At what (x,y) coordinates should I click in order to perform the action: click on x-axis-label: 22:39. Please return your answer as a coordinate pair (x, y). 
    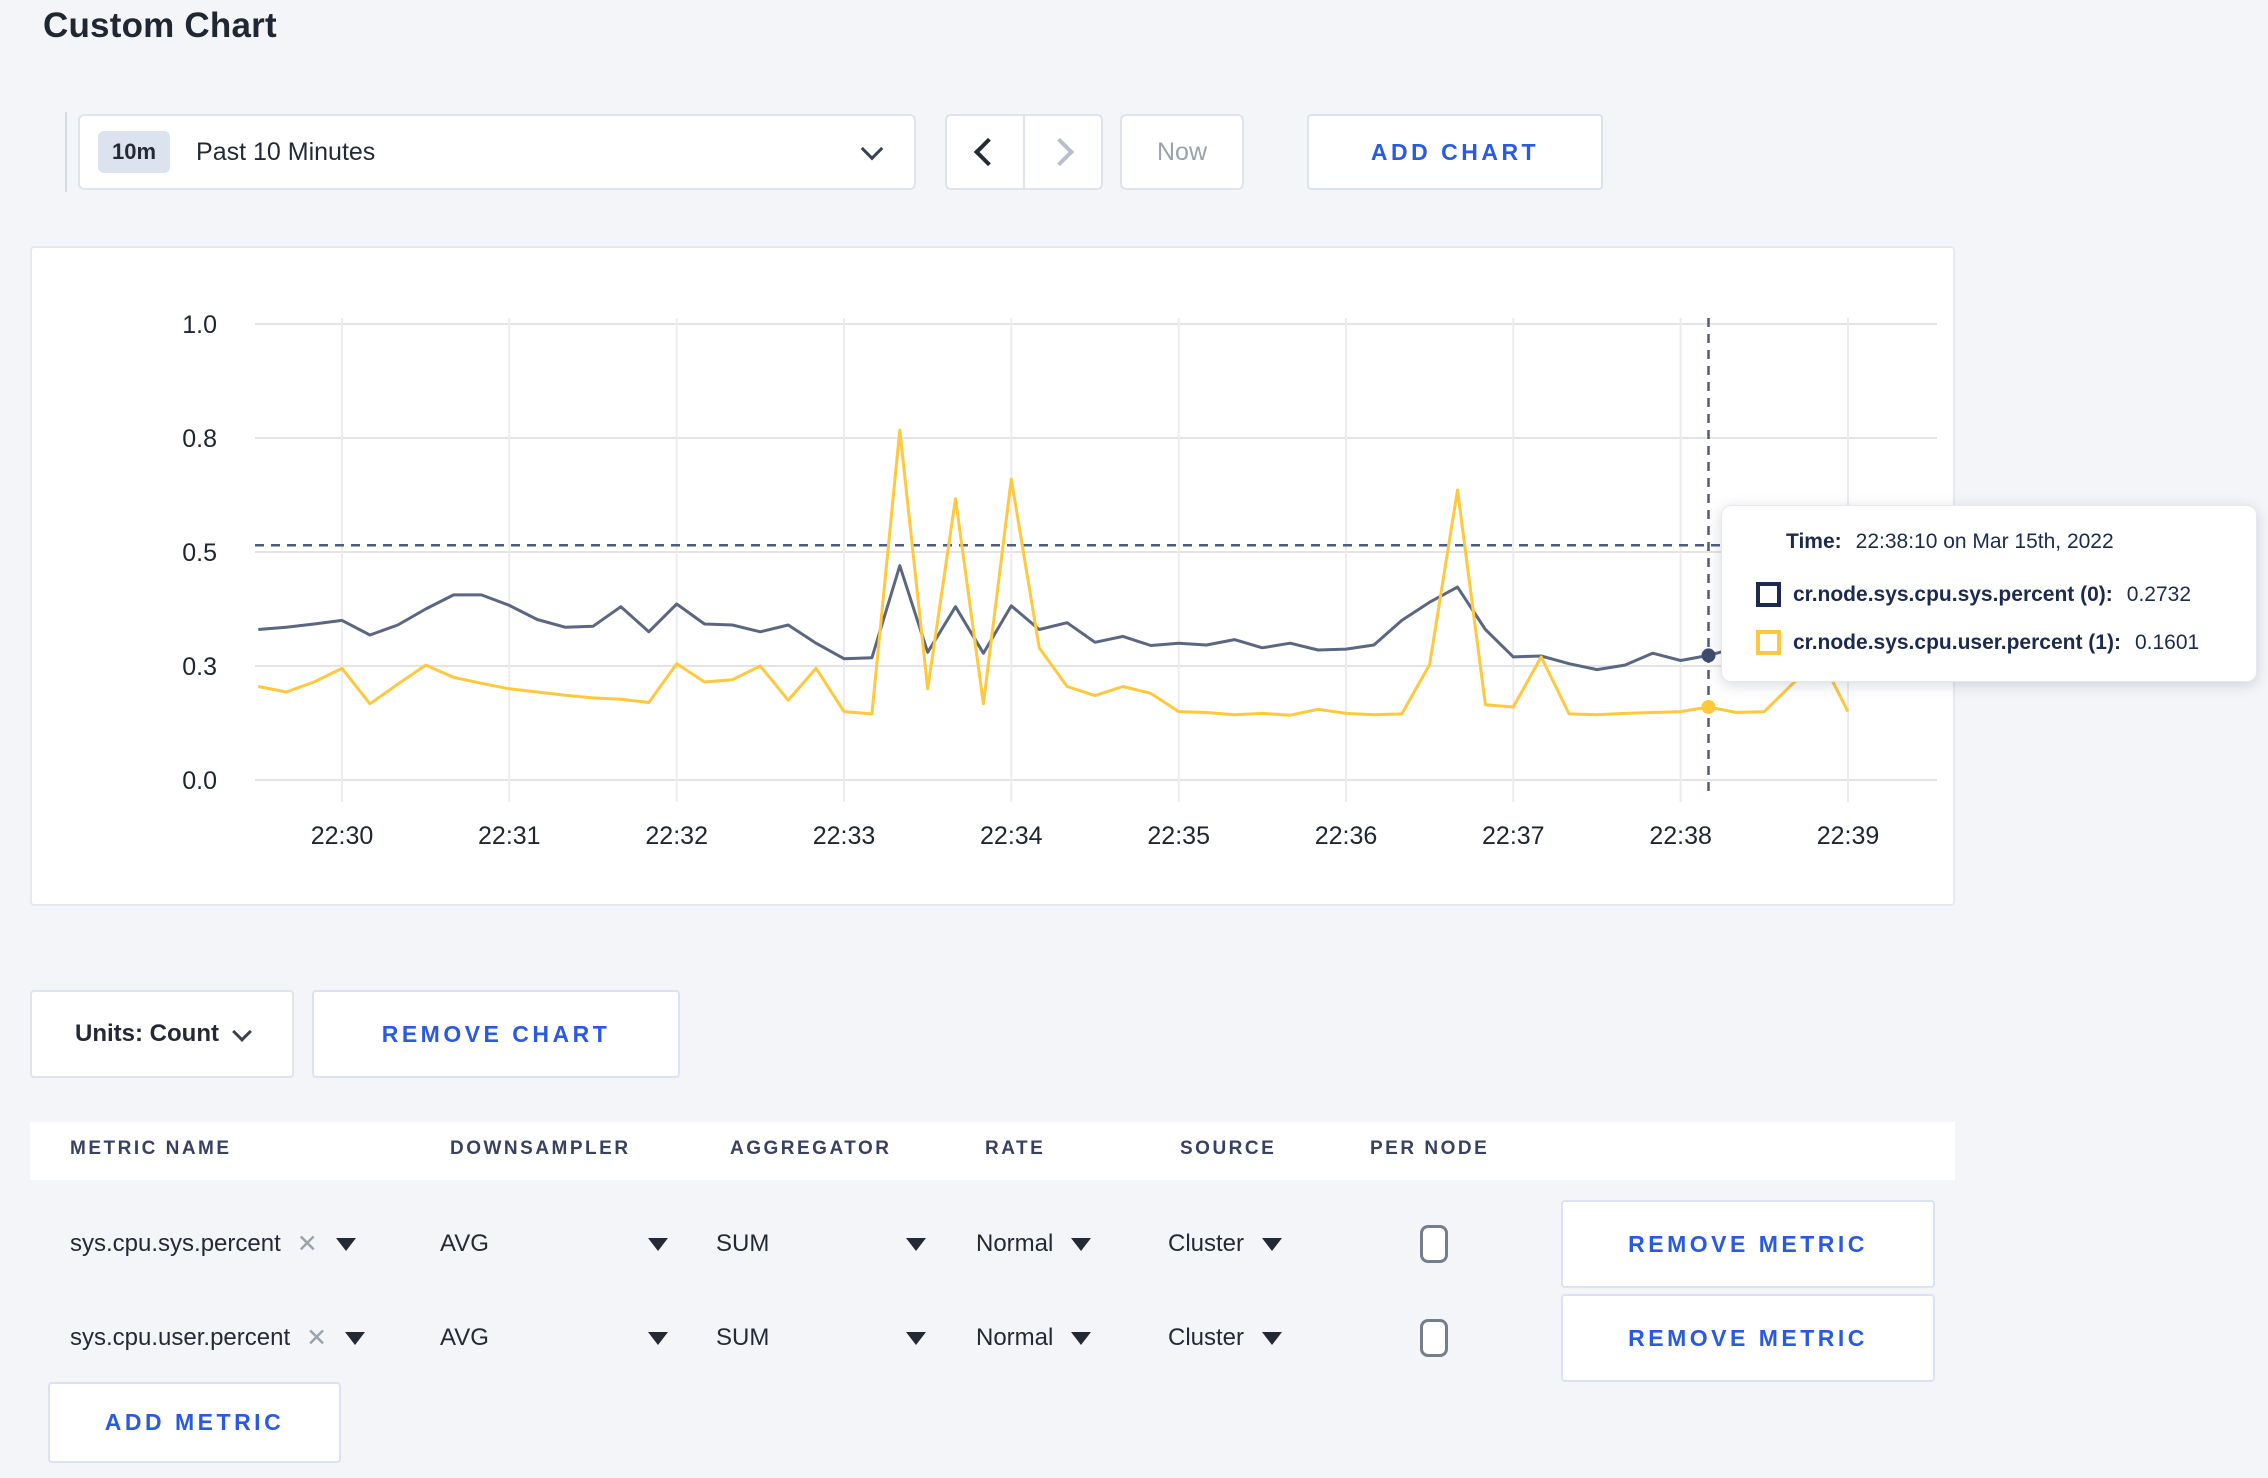
    Looking at the image, I should click on (1848, 836).